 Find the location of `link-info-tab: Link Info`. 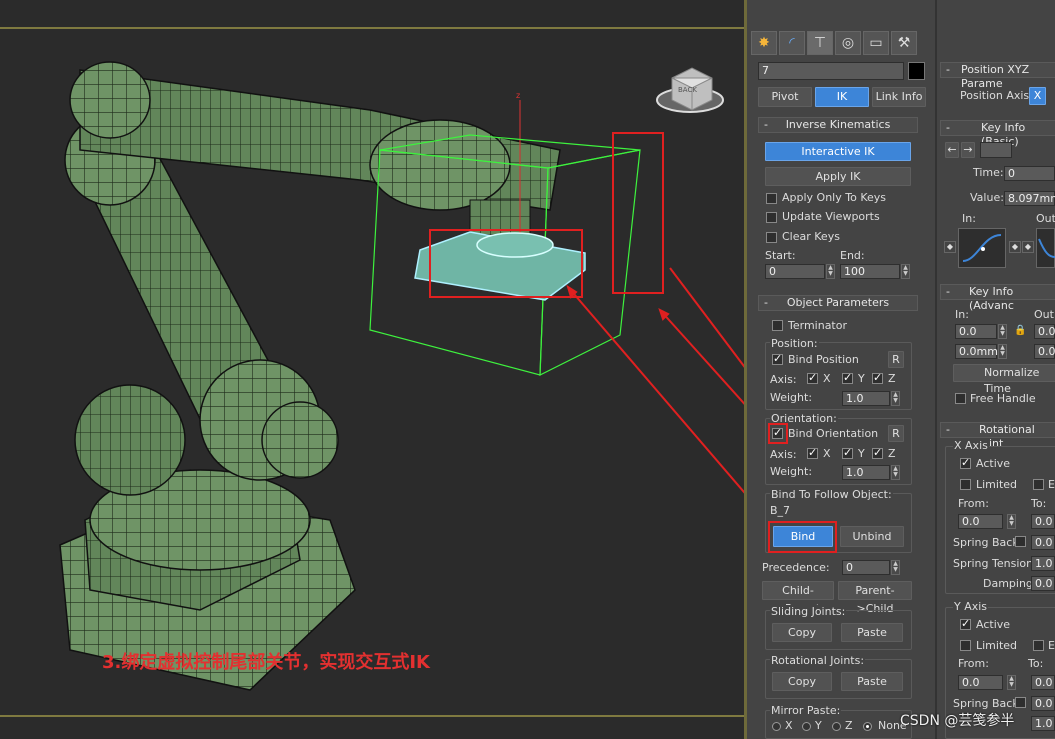

link-info-tab: Link Info is located at coordinates (899, 97).